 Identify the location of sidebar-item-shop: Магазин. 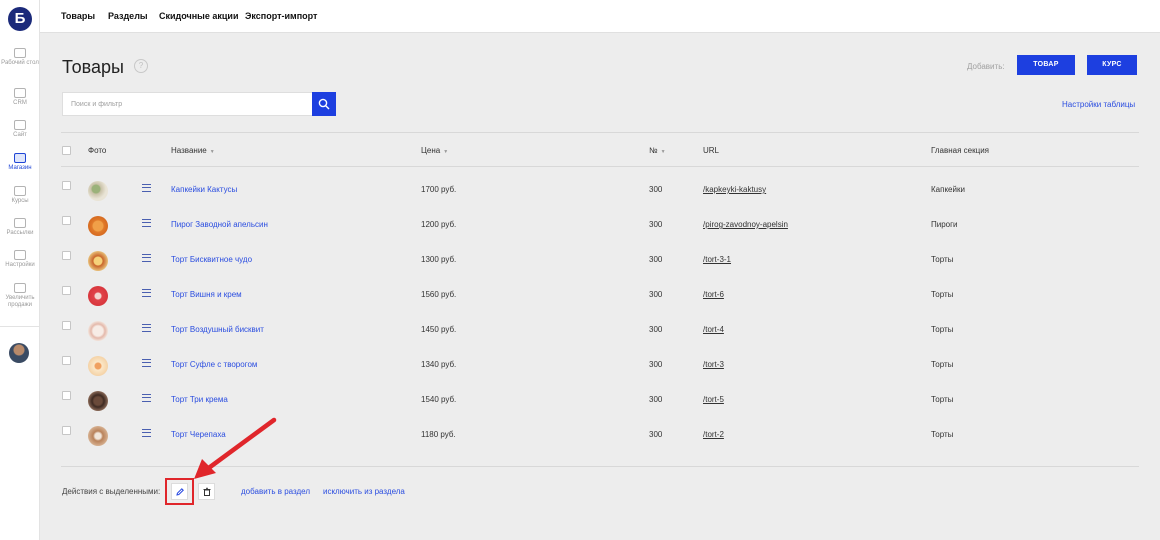
(20, 162).